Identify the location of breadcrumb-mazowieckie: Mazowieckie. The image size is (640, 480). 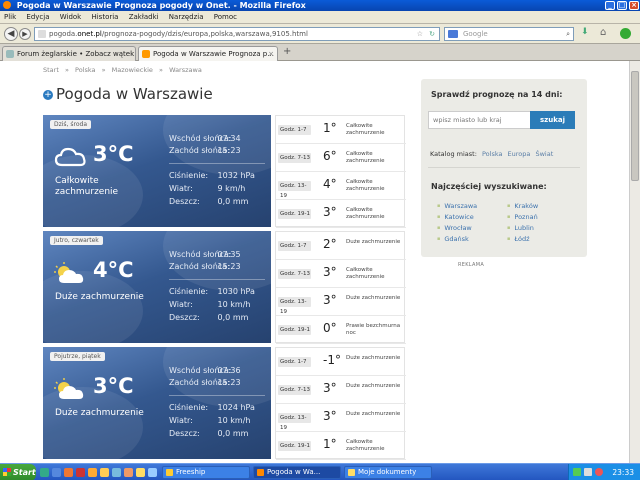
(132, 70).